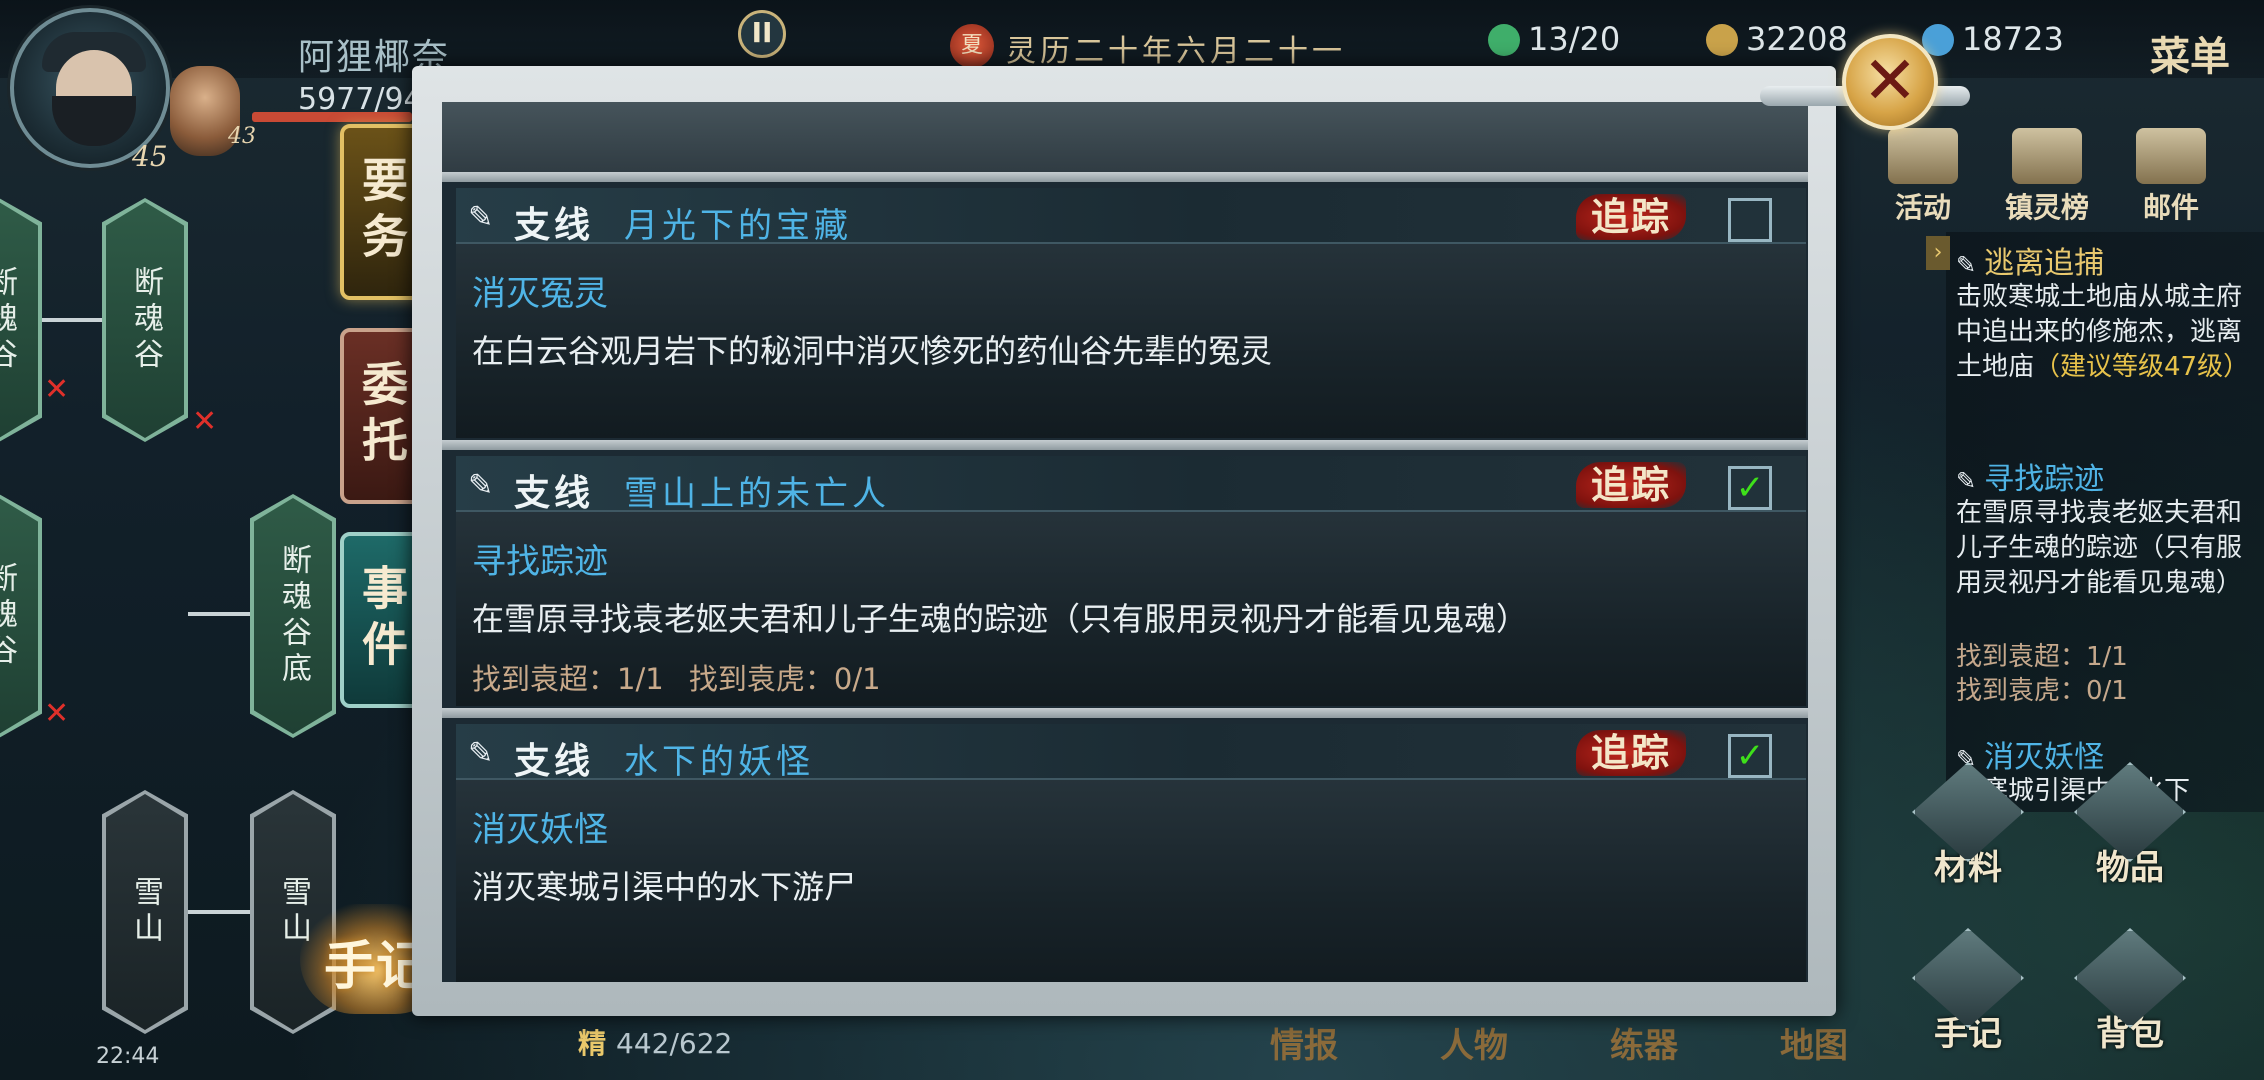 The width and height of the screenshot is (2264, 1080). I want to click on stamina-label: 精, so click(592, 1043).